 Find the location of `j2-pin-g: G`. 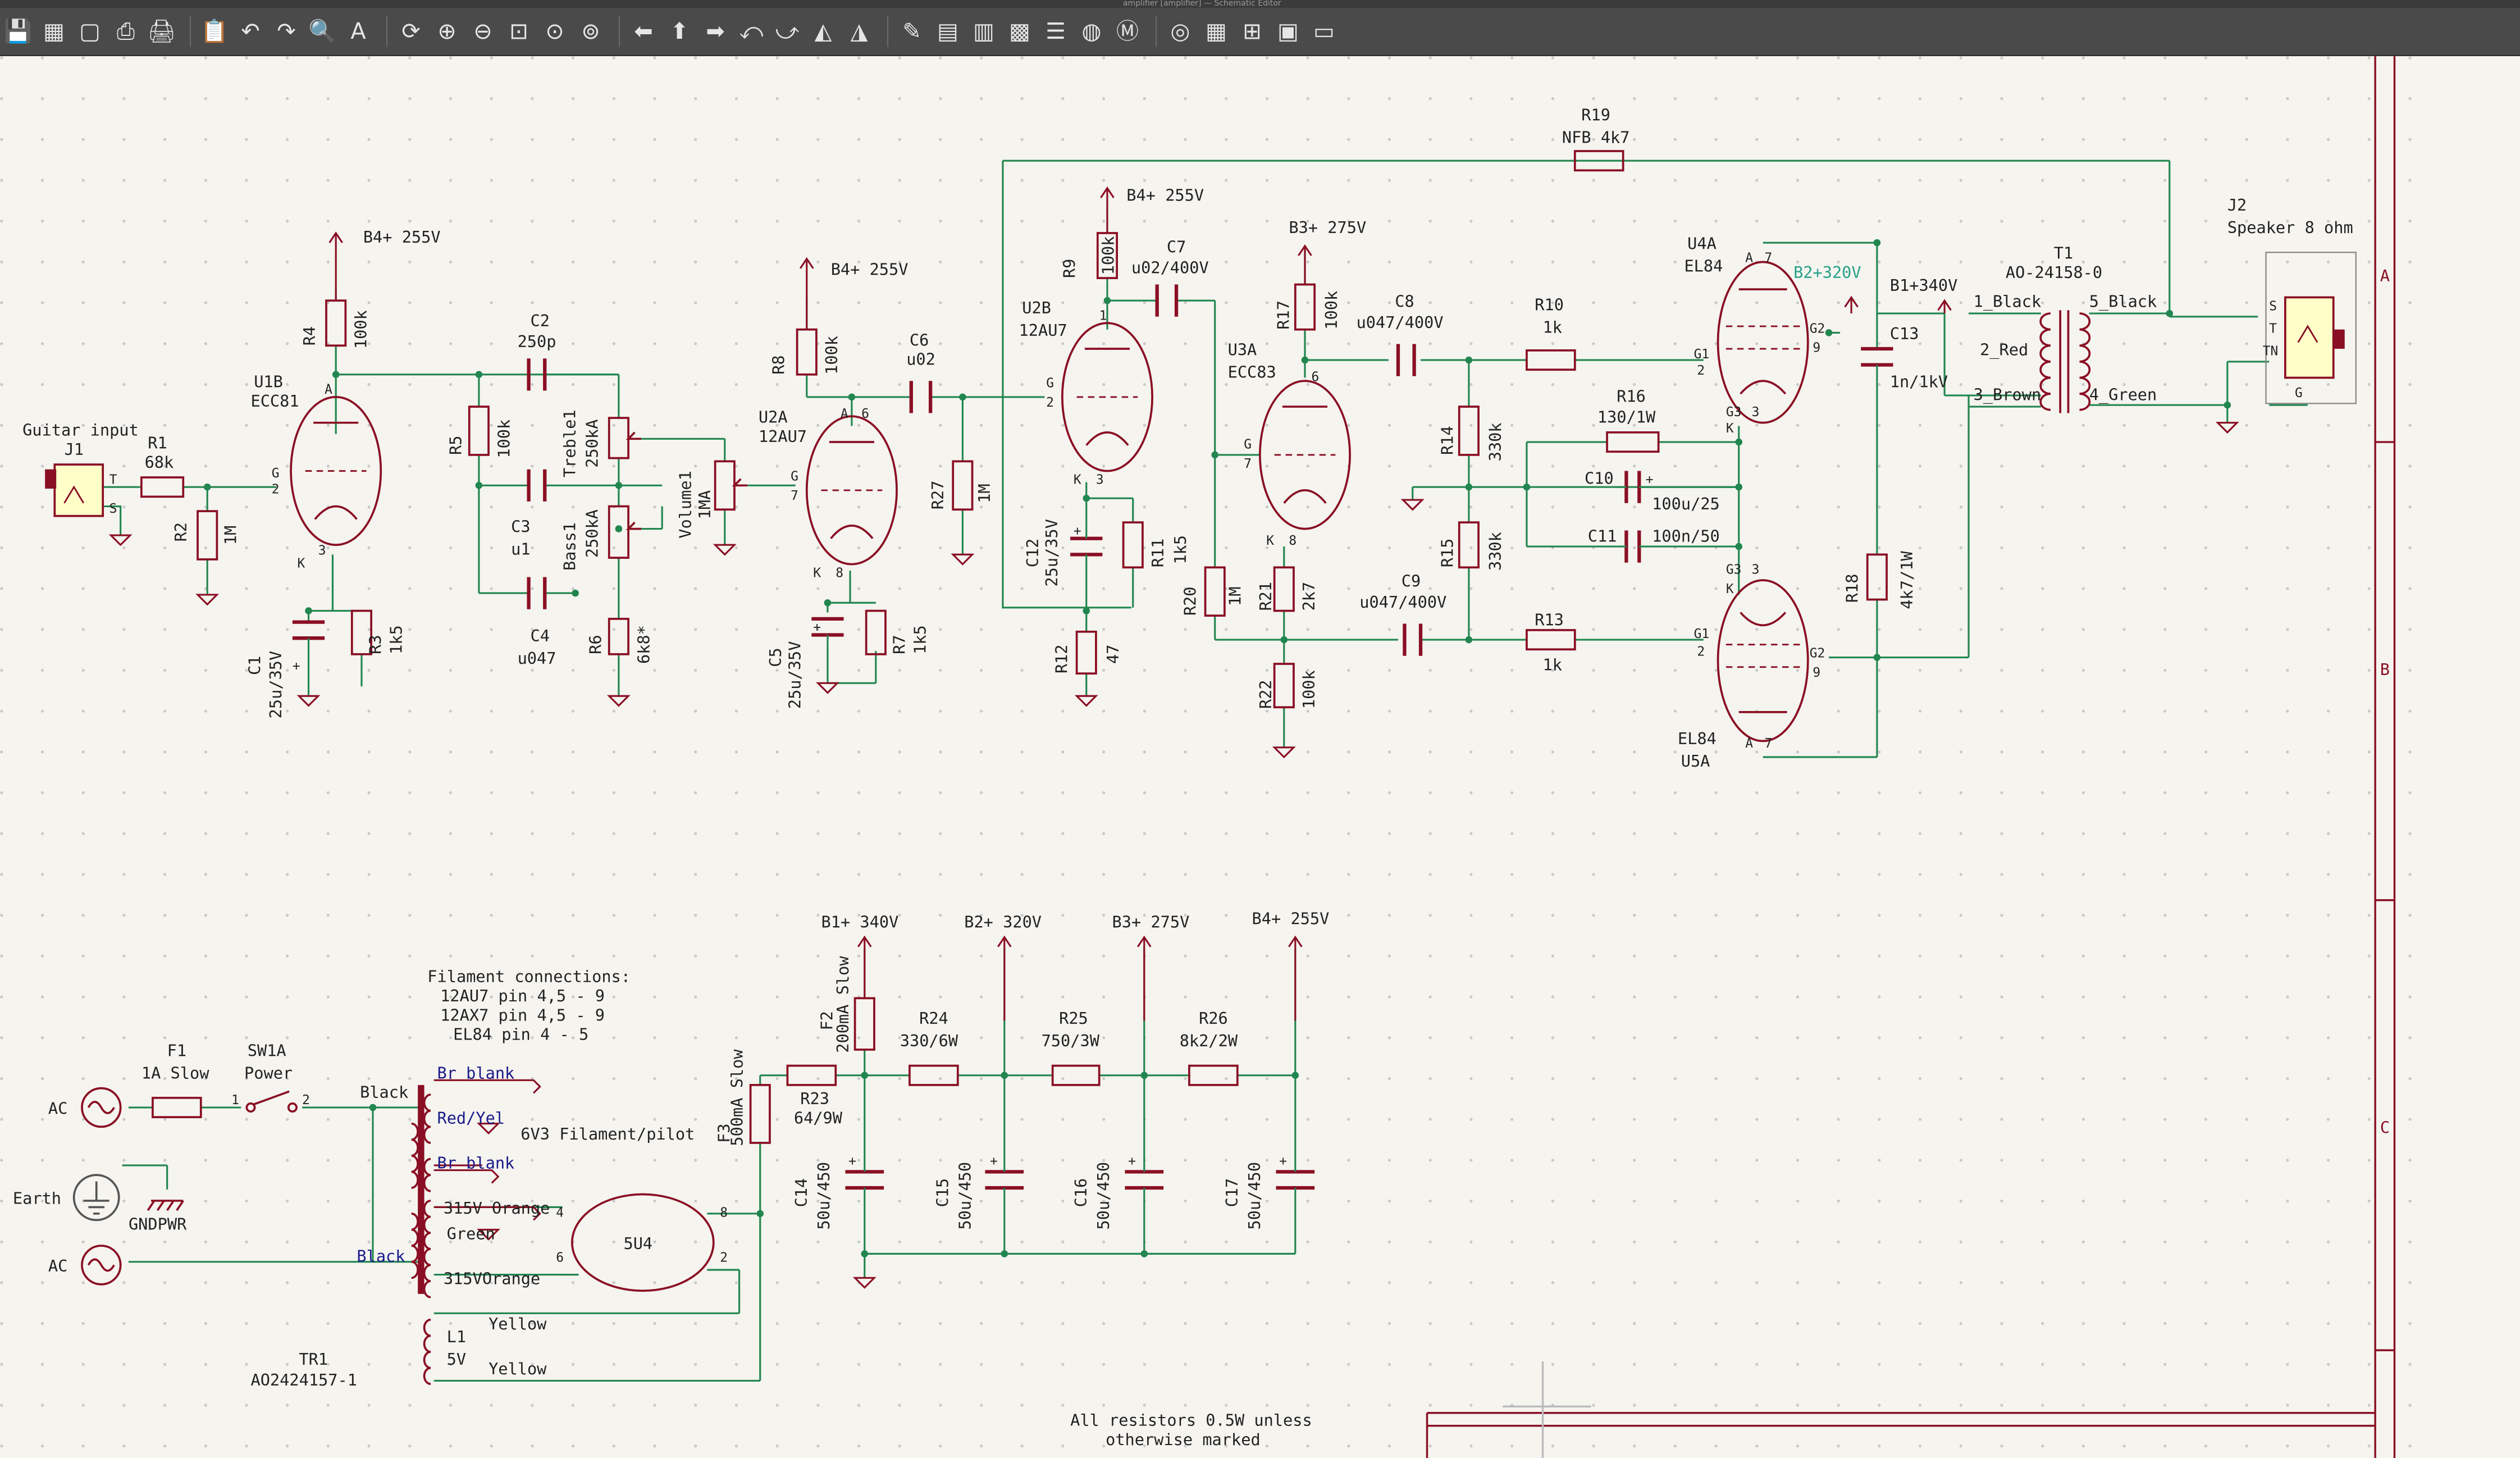

j2-pin-g: G is located at coordinates (2299, 393).